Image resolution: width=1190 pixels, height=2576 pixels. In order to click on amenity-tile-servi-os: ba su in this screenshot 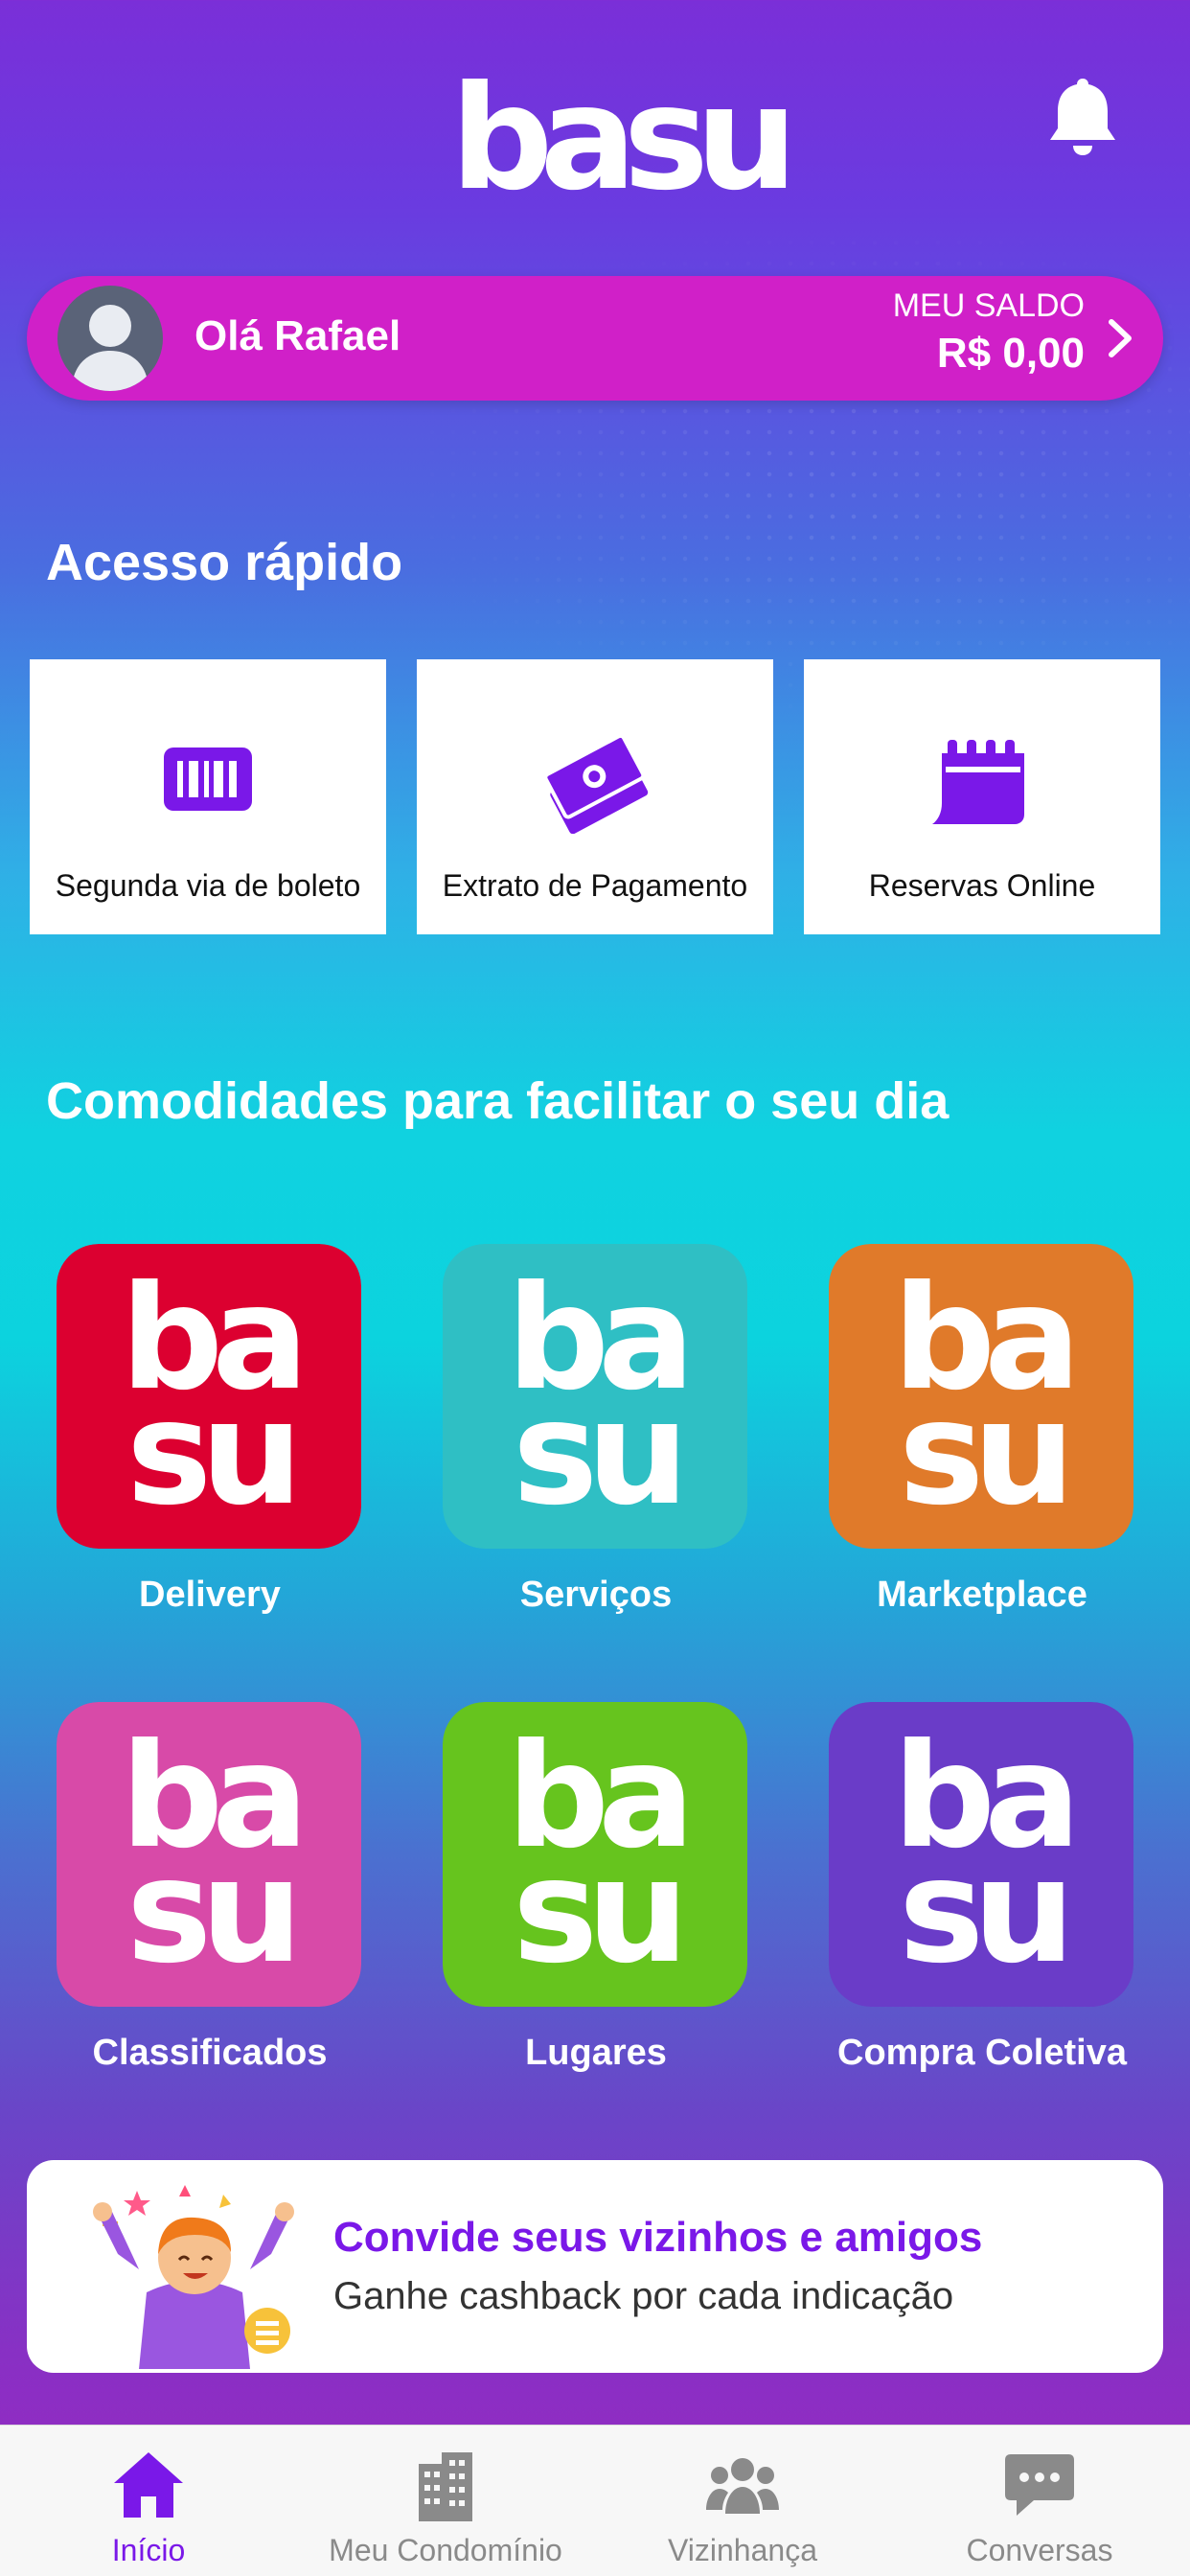, I will do `click(595, 1396)`.